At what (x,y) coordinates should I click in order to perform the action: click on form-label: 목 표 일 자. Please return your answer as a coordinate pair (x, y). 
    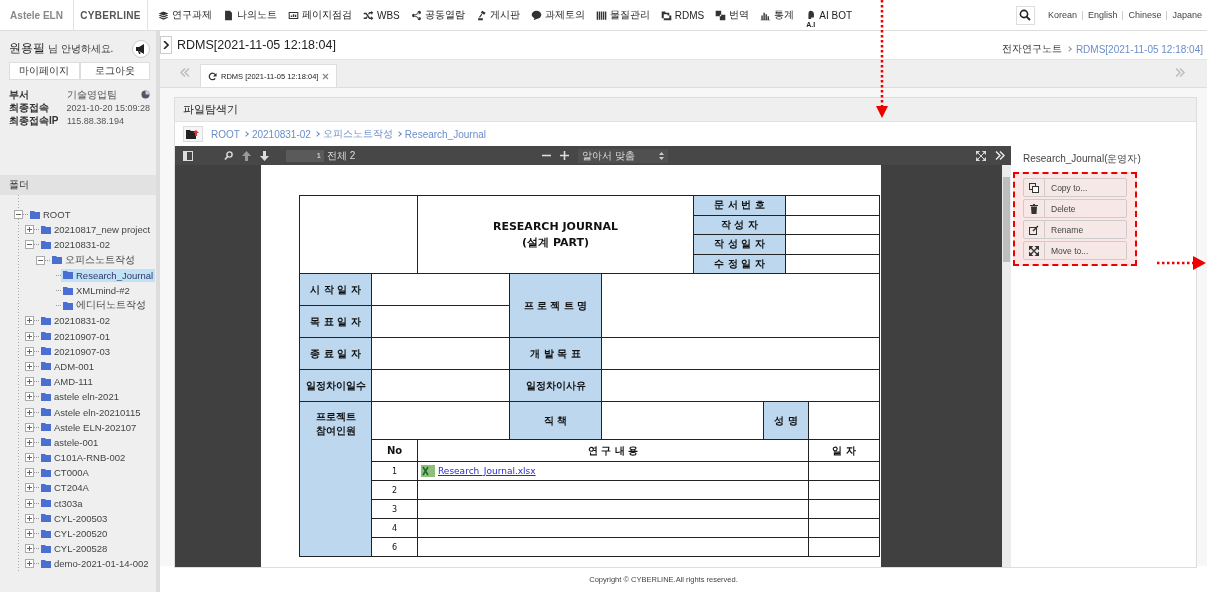
    Looking at the image, I should click on (335, 321).